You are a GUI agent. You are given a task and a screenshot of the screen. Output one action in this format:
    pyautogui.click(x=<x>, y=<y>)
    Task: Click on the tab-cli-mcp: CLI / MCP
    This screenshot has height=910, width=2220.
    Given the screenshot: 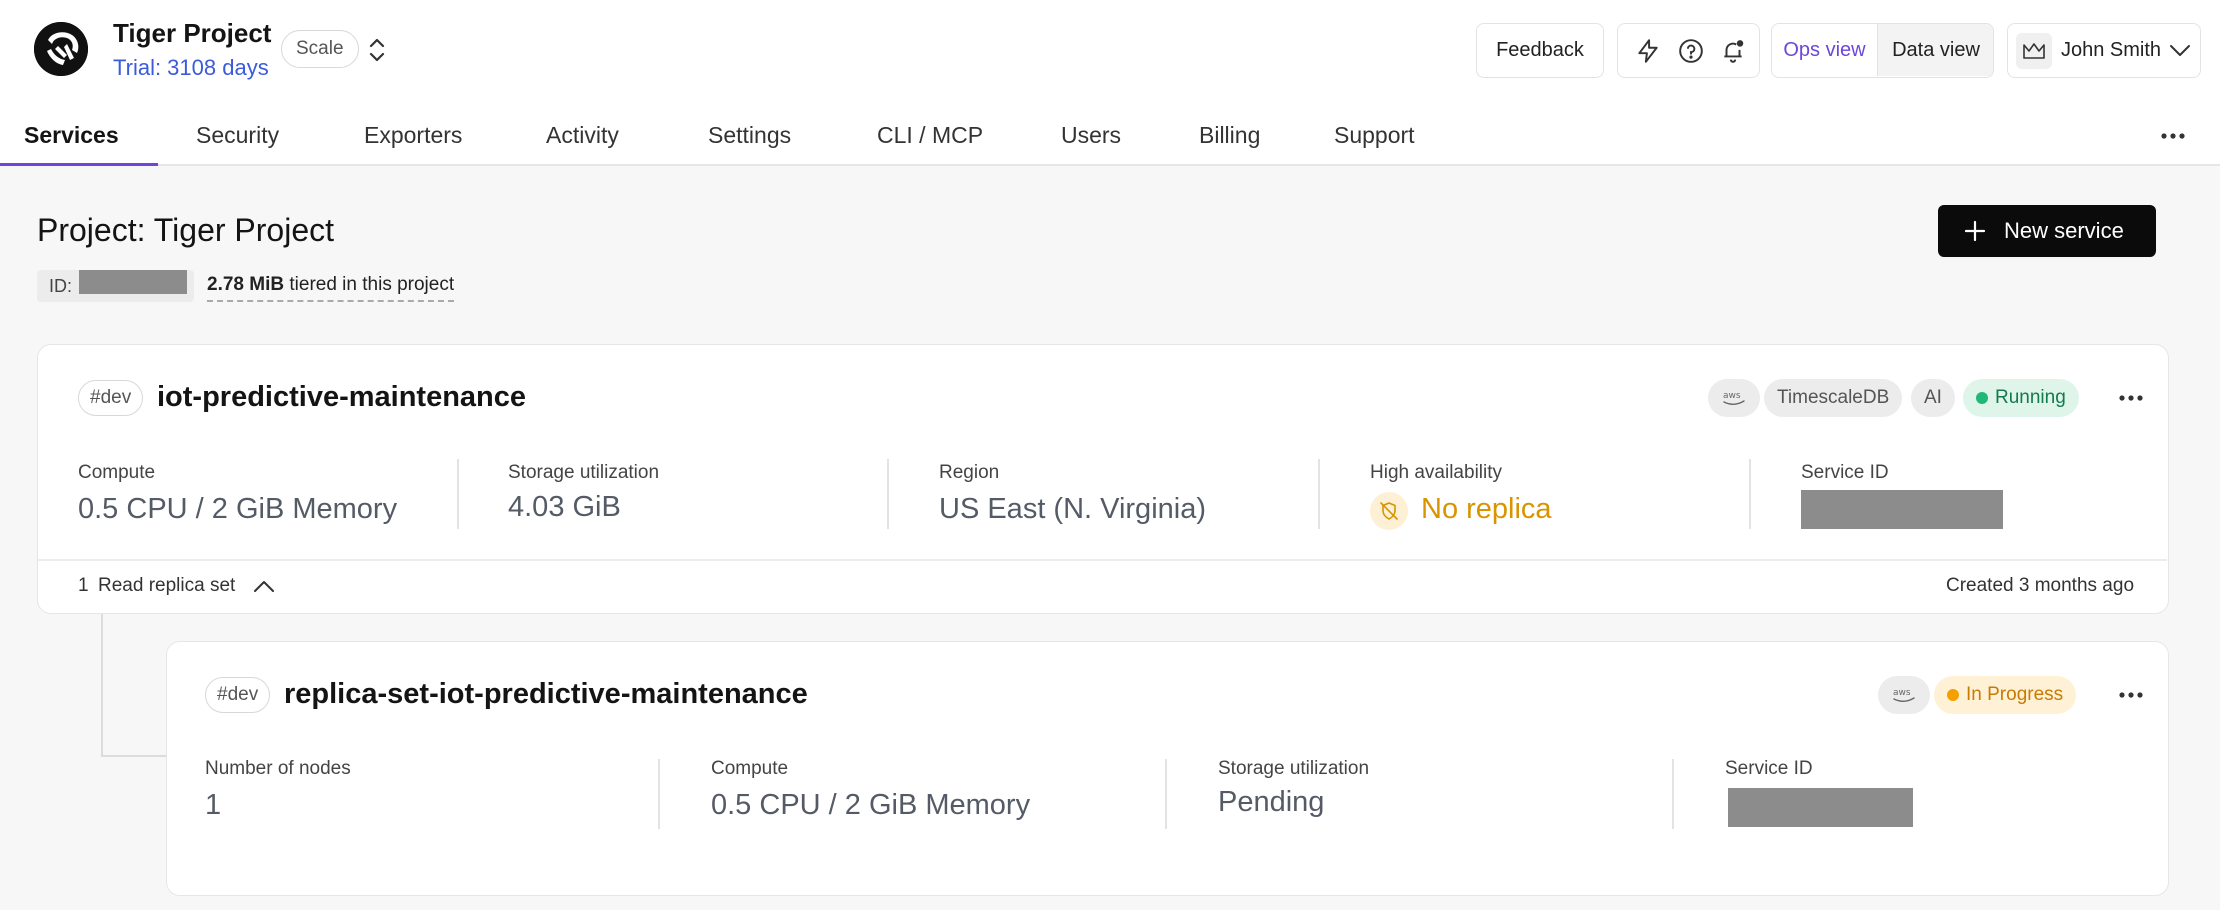 What is the action you would take?
    pyautogui.click(x=930, y=135)
    